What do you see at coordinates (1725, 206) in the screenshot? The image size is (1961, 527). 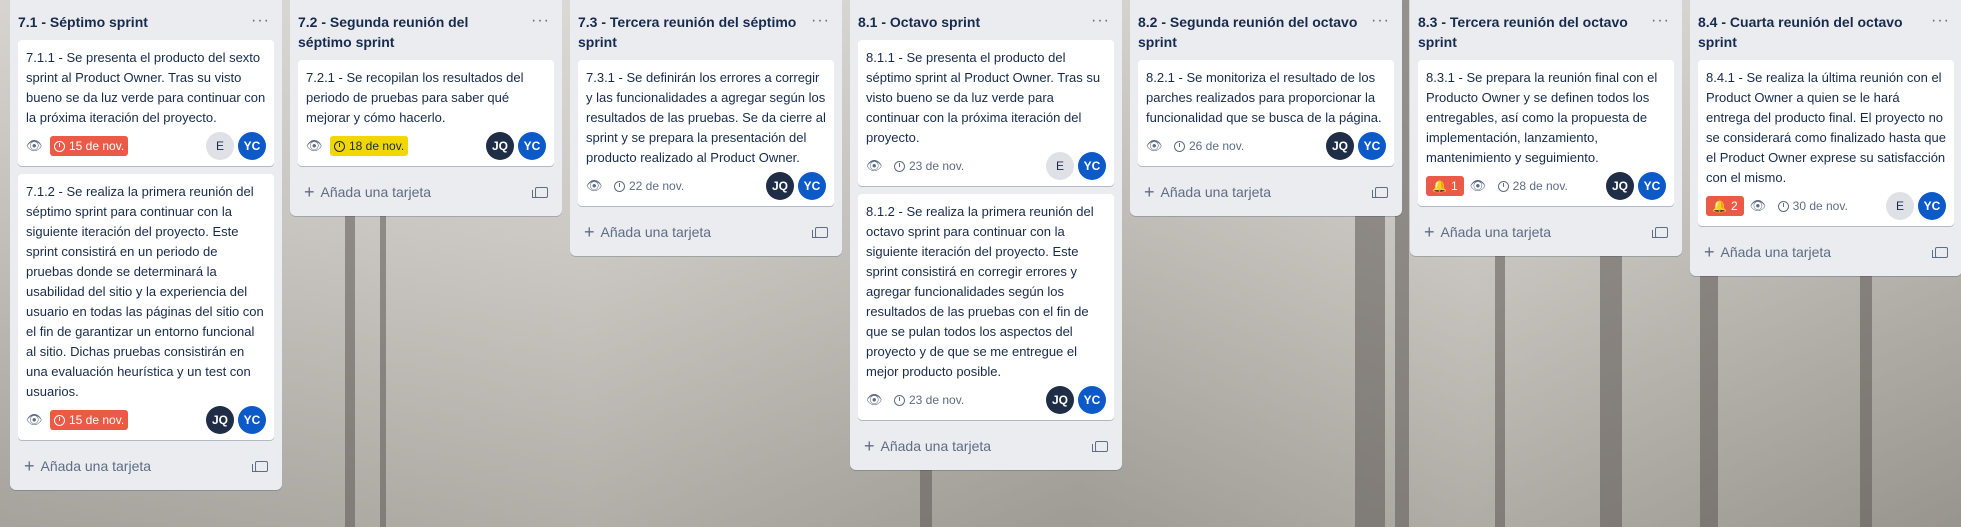 I see `notification-badge: 🔔 2` at bounding box center [1725, 206].